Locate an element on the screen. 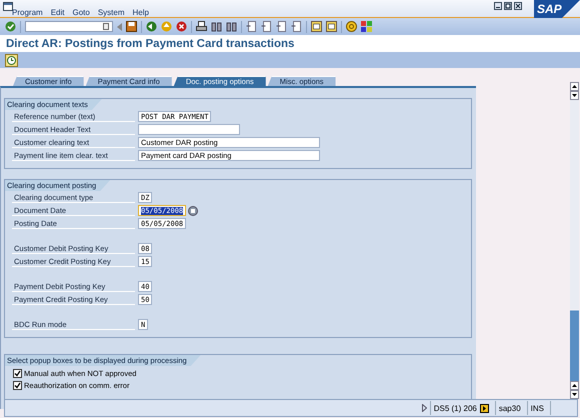 The height and width of the screenshot is (418, 580). logo-text: SAP is located at coordinates (549, 9).